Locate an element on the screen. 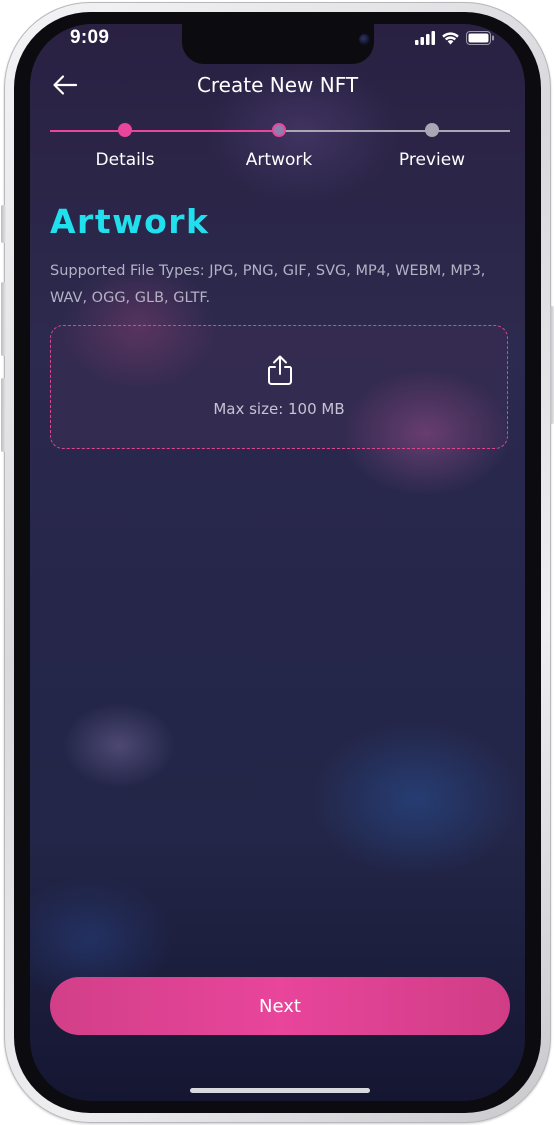 The image size is (555, 1125). wifi-icon is located at coordinates (450, 38).